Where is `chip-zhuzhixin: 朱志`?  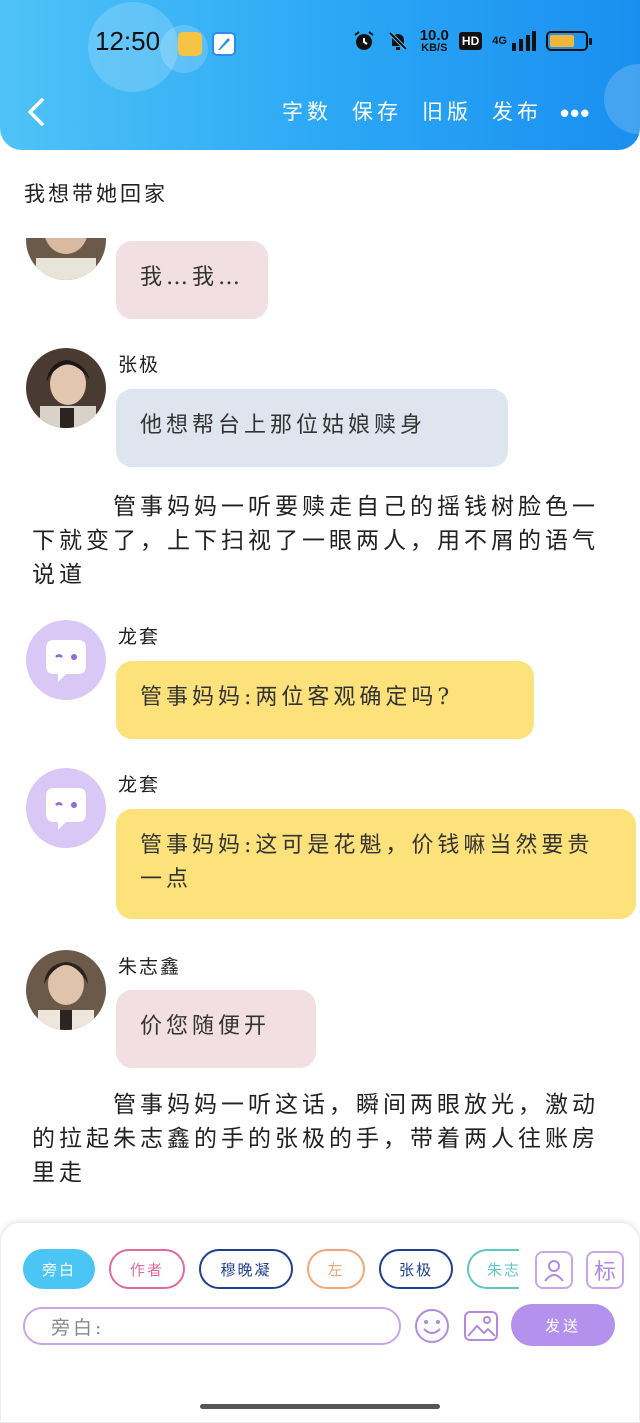 chip-zhuzhixin: 朱志 is located at coordinates (493, 1269).